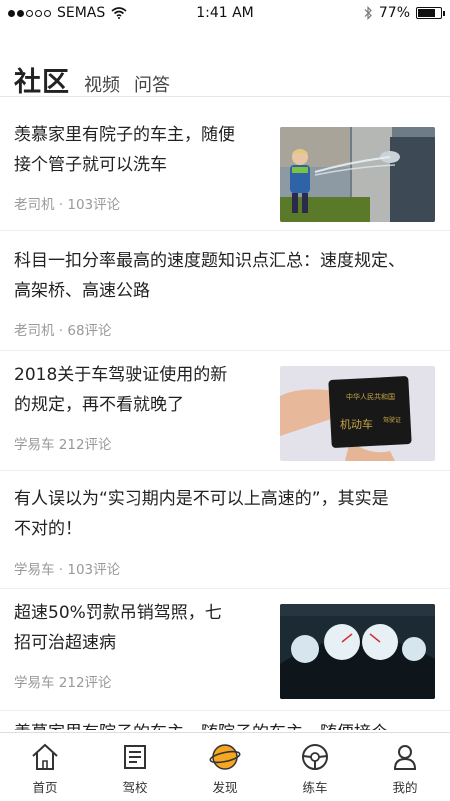 Image resolution: width=450 pixels, height=801 pixels. I want to click on title-line: 科目一扣分率最高的速度题知识点汇总：速度规定、, so click(209, 261).